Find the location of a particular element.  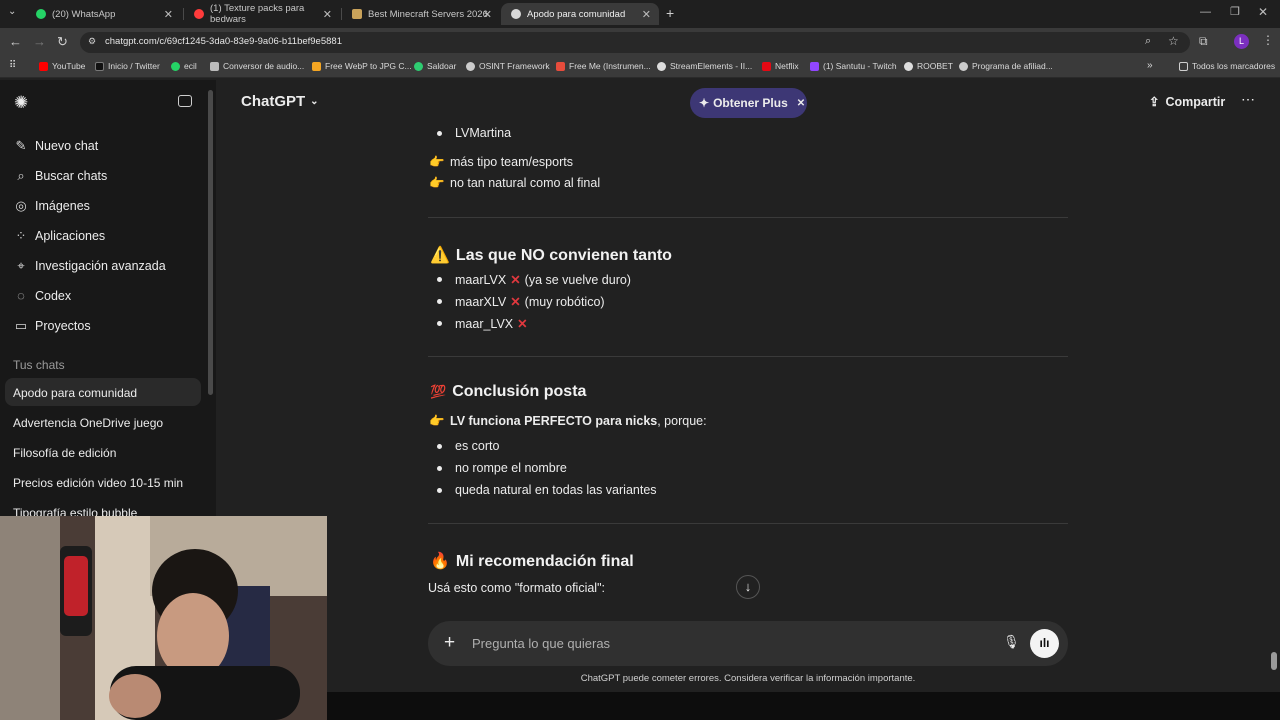

forward-icon: → is located at coordinates (39, 41).